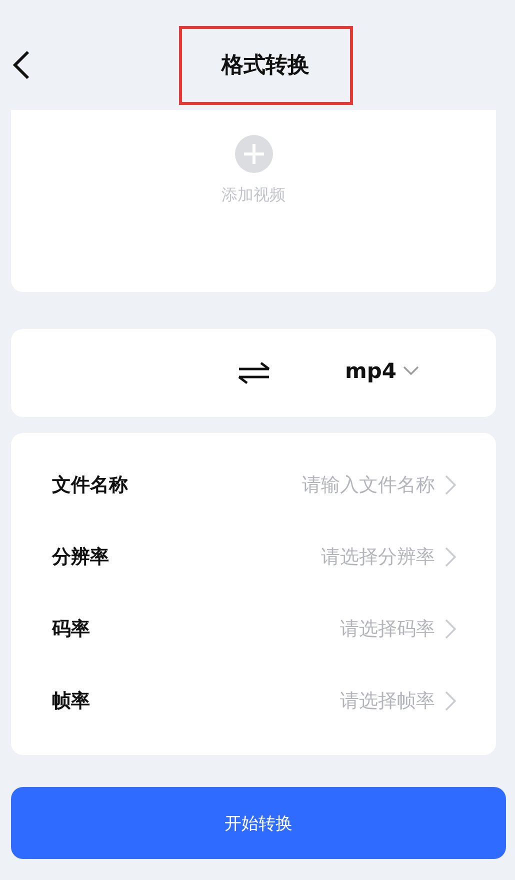  I want to click on setting-label: 分辨率, so click(80, 557).